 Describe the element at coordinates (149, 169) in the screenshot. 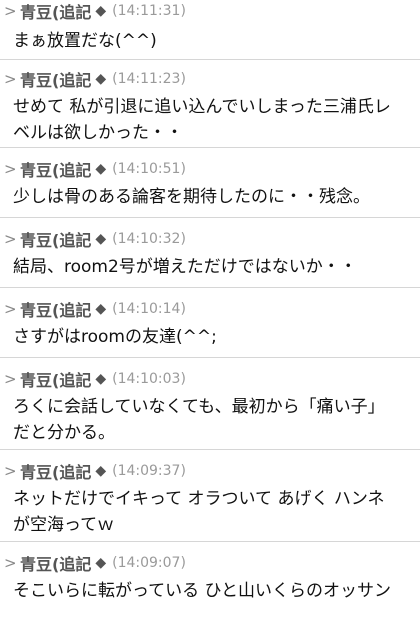

I see `timestamp: (14:10:51)` at that location.